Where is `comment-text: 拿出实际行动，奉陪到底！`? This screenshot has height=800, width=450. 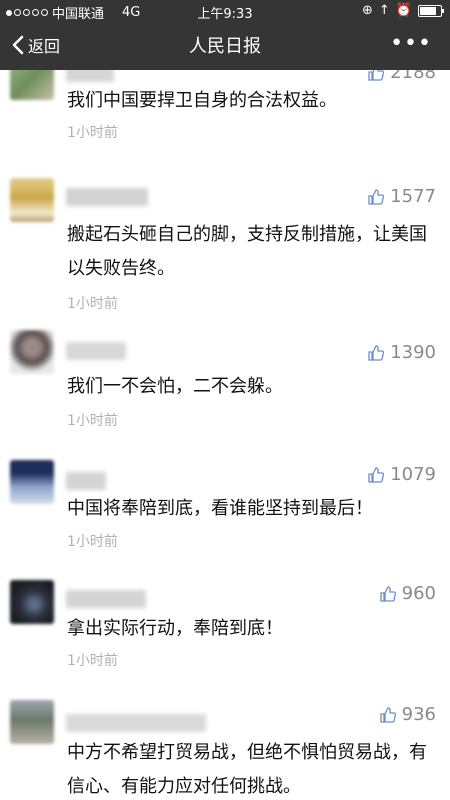 comment-text: 拿出实际行动，奉陪到底！ is located at coordinates (175, 628).